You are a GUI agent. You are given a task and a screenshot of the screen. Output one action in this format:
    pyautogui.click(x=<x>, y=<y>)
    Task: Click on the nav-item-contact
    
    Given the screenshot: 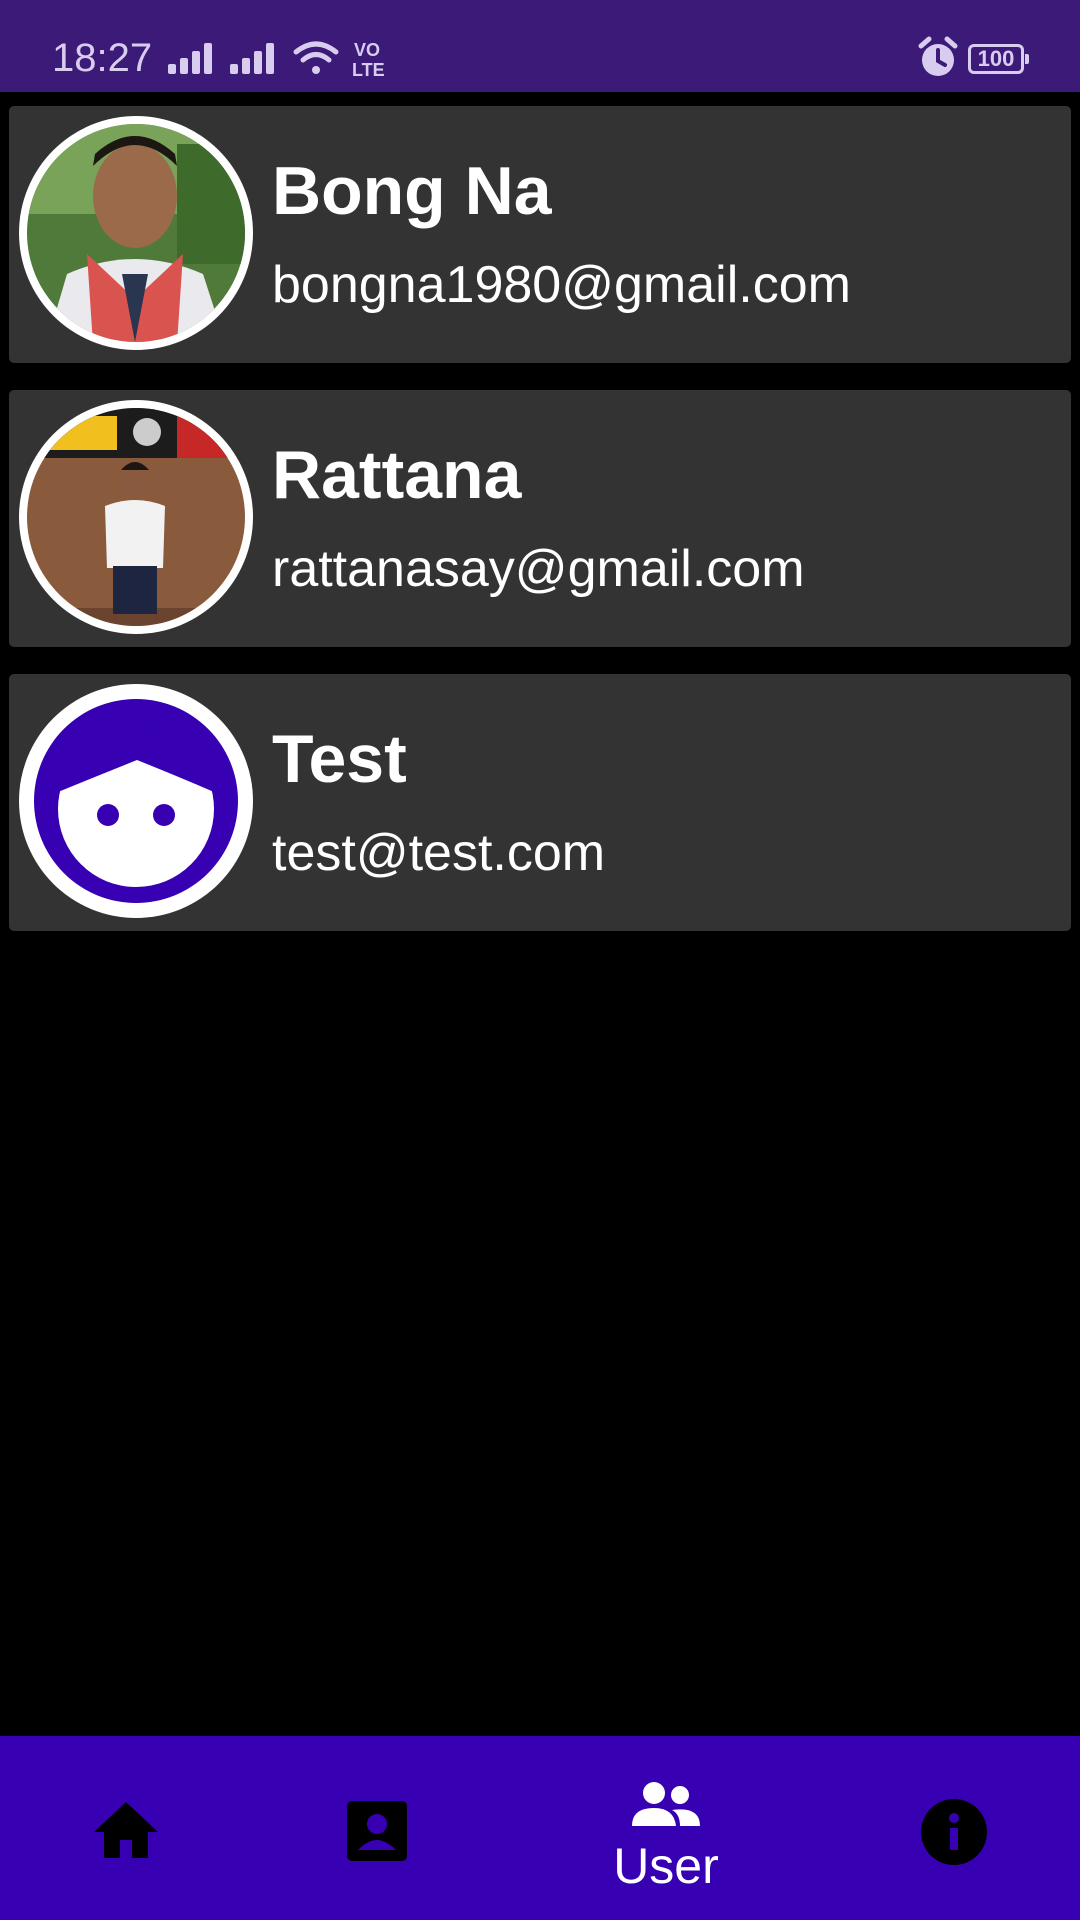 What is the action you would take?
    pyautogui.click(x=377, y=1828)
    